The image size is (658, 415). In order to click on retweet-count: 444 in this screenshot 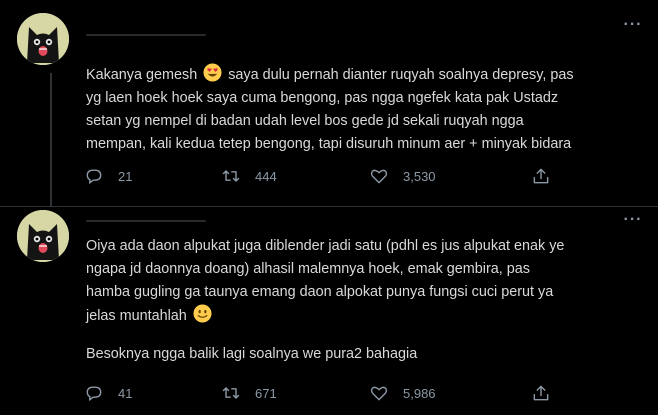, I will do `click(266, 176)`.